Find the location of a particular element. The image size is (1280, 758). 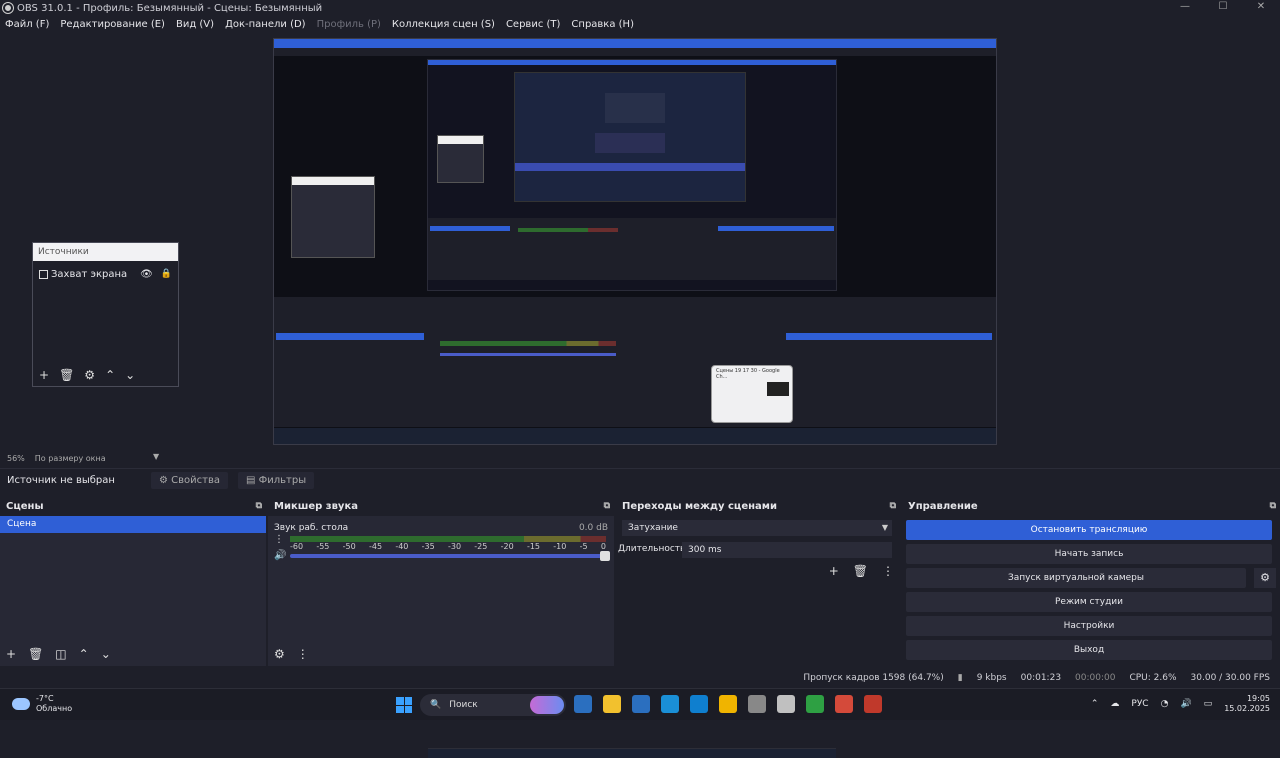

volume-slider is located at coordinates (450, 556).